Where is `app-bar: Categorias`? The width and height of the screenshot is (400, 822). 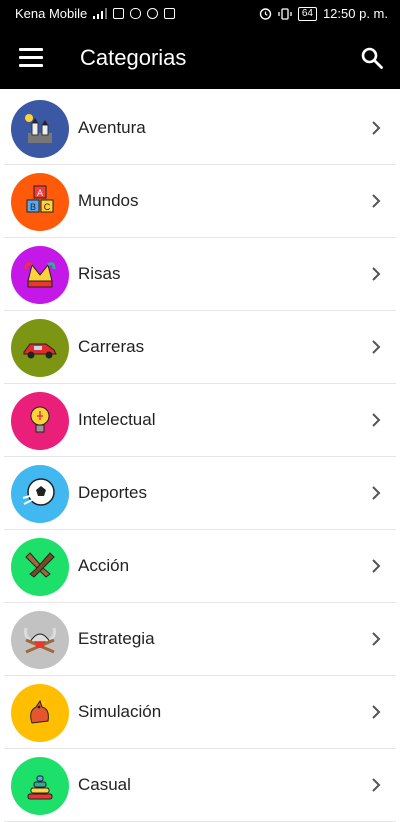
app-bar: Categorias is located at coordinates (200, 58).